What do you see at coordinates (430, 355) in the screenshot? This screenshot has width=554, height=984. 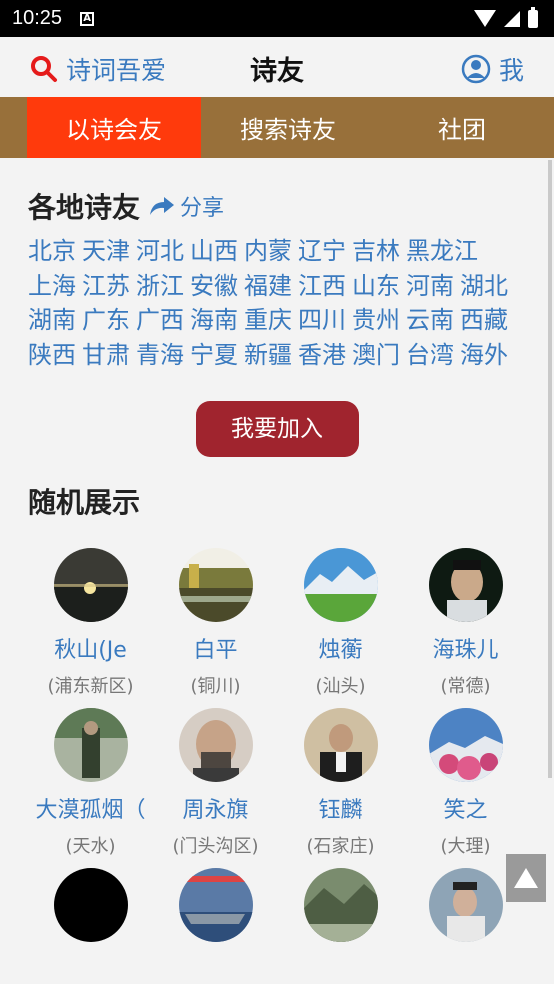 I see `region-link: 台湾` at bounding box center [430, 355].